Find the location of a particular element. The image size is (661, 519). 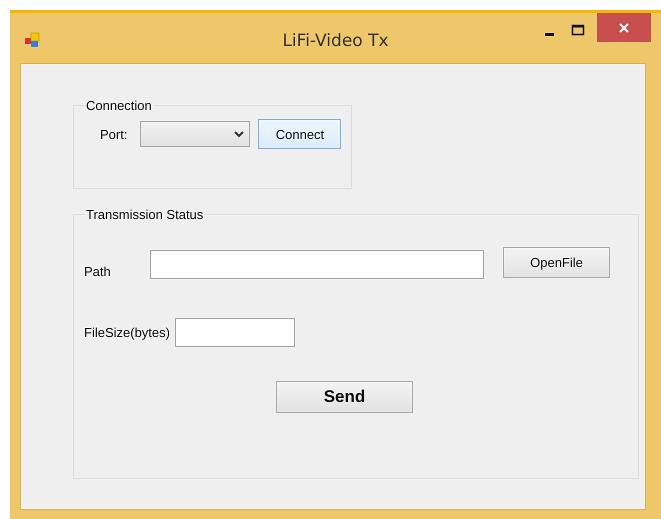

close-icon is located at coordinates (624, 28).